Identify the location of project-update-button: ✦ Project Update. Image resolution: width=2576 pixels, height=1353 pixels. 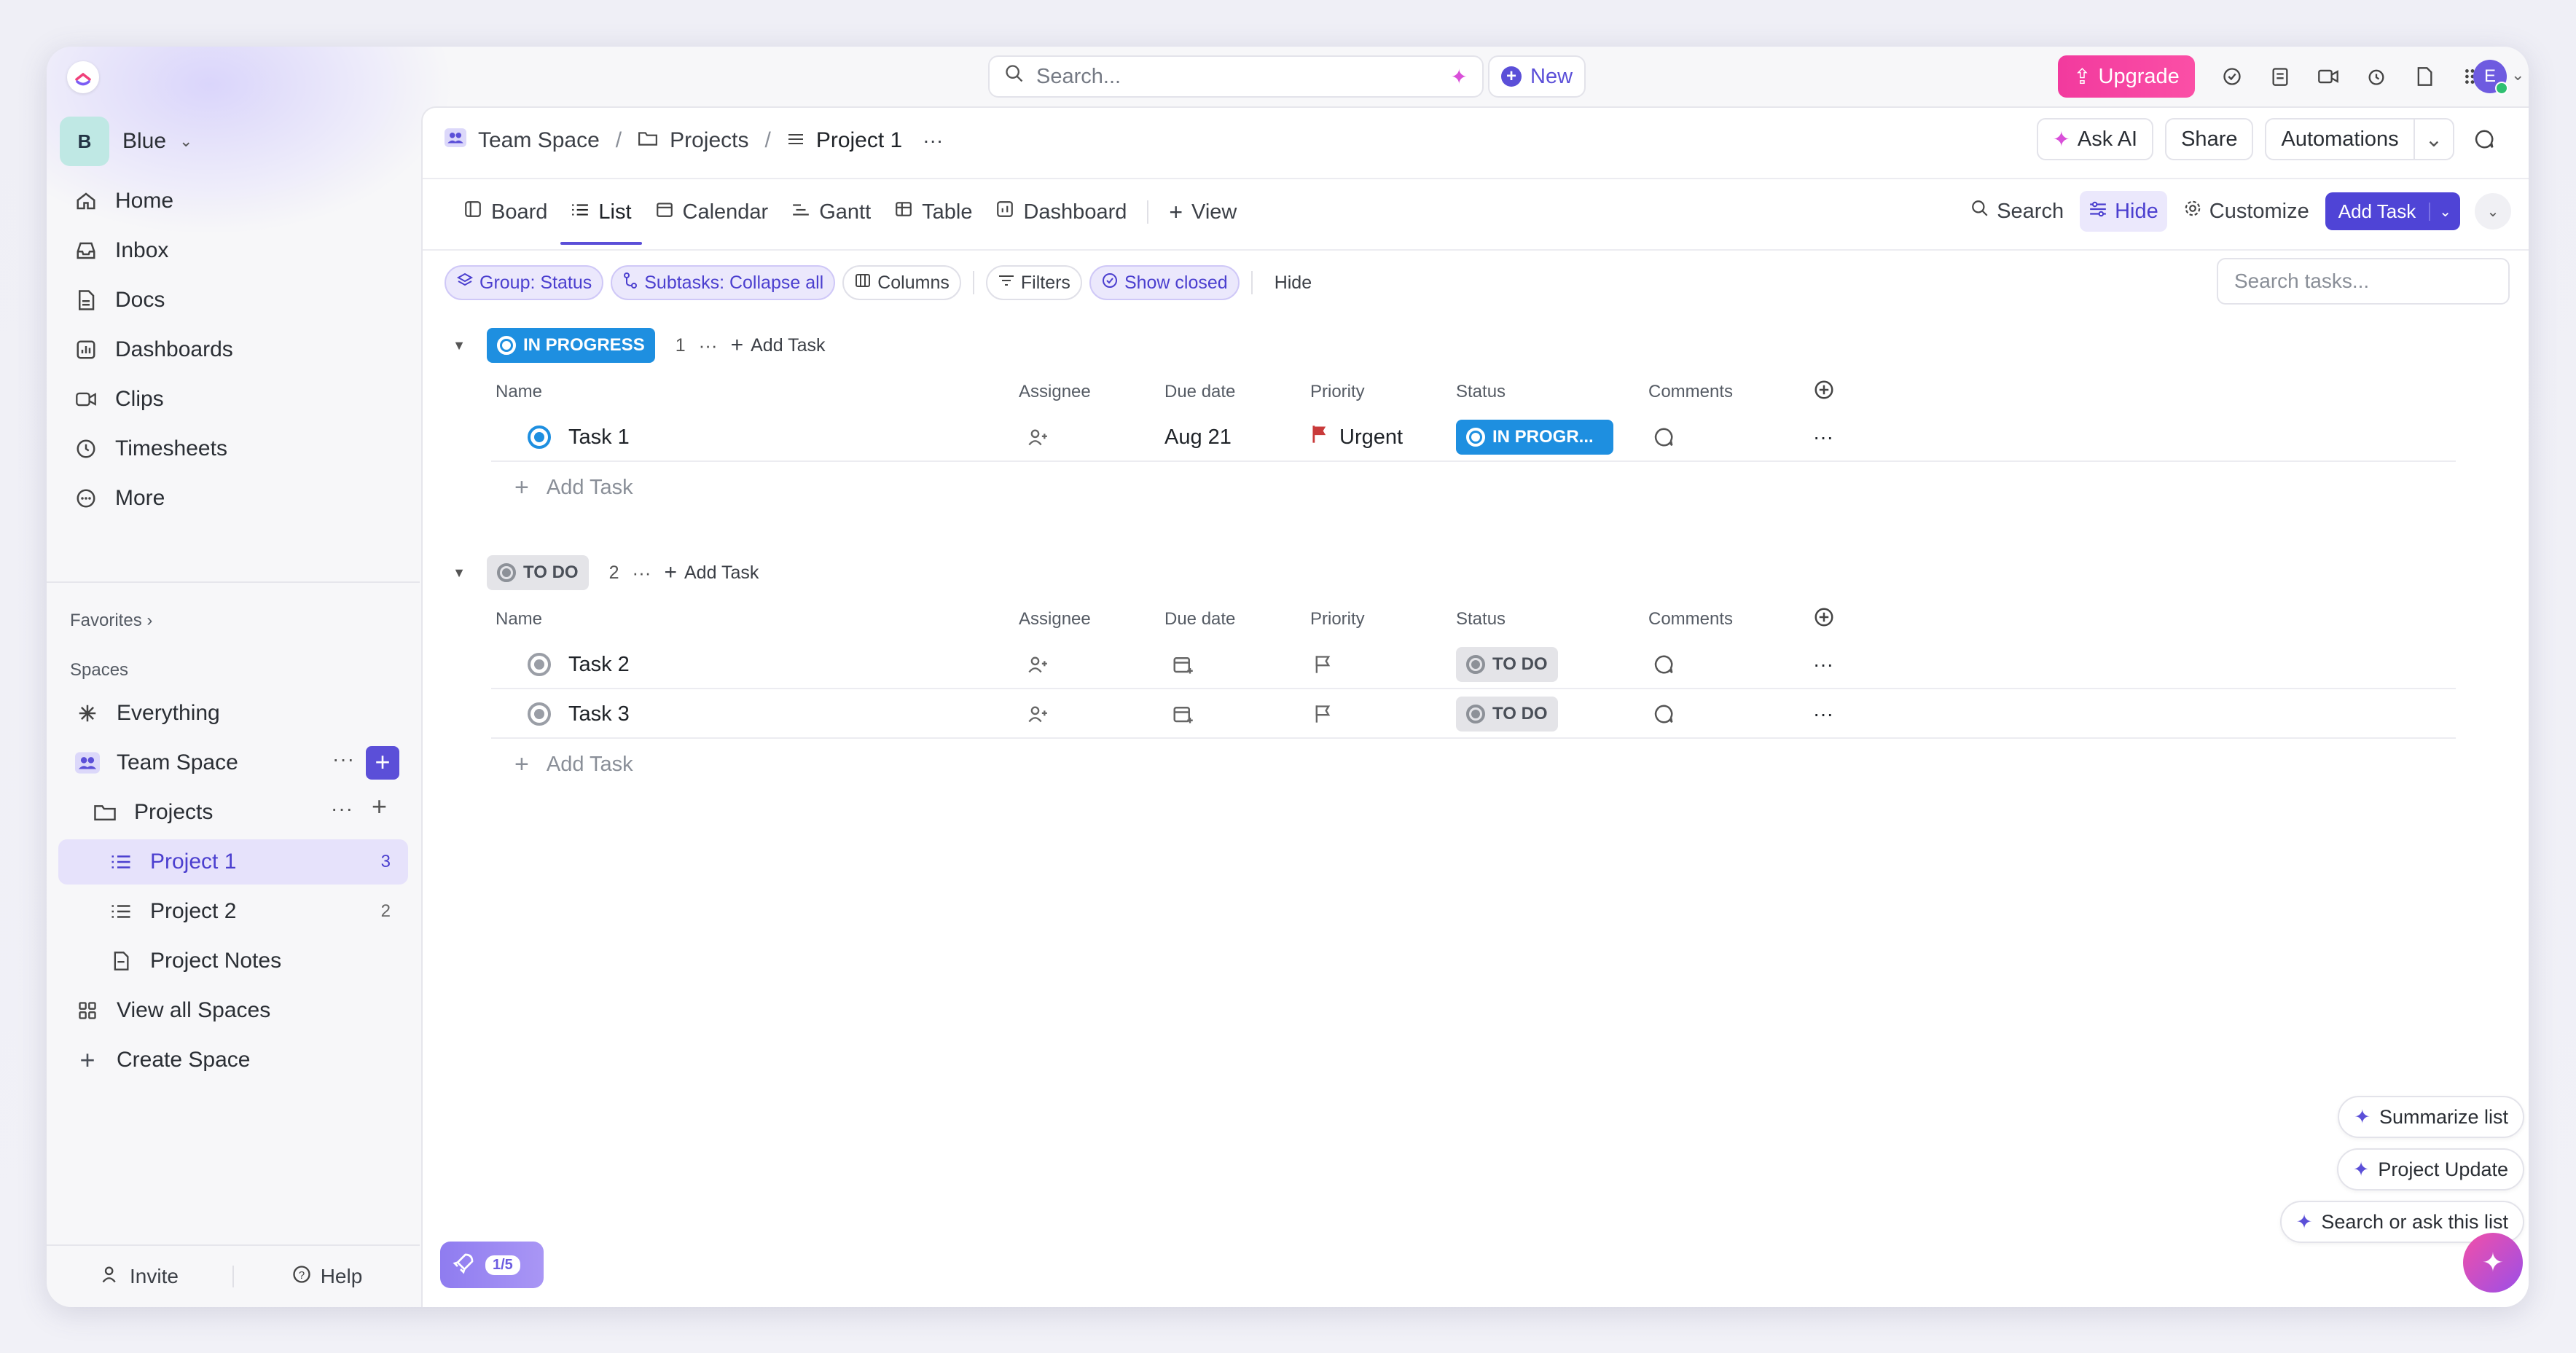
(2430, 1170).